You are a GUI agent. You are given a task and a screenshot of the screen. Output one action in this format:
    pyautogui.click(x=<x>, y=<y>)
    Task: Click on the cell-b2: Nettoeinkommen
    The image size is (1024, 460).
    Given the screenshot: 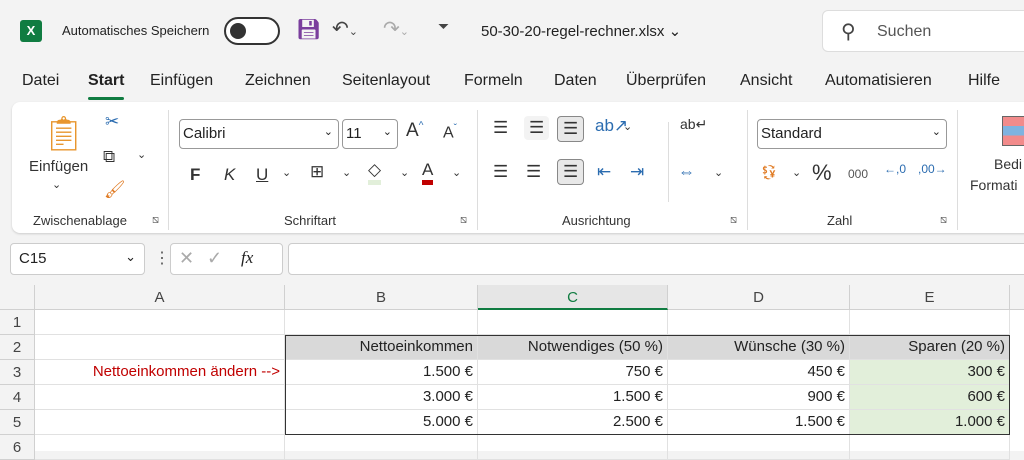 What is the action you would take?
    pyautogui.click(x=381, y=347)
    